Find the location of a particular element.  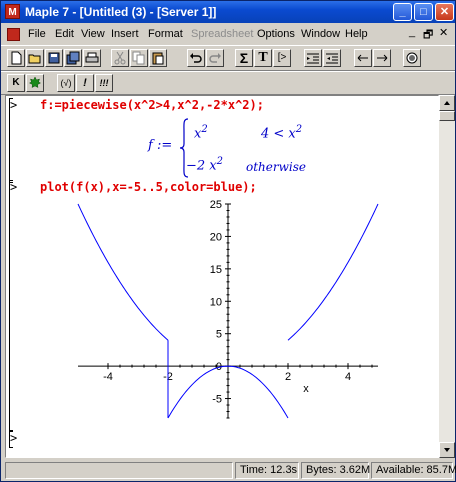

prompt-3: > is located at coordinates (13, 438).